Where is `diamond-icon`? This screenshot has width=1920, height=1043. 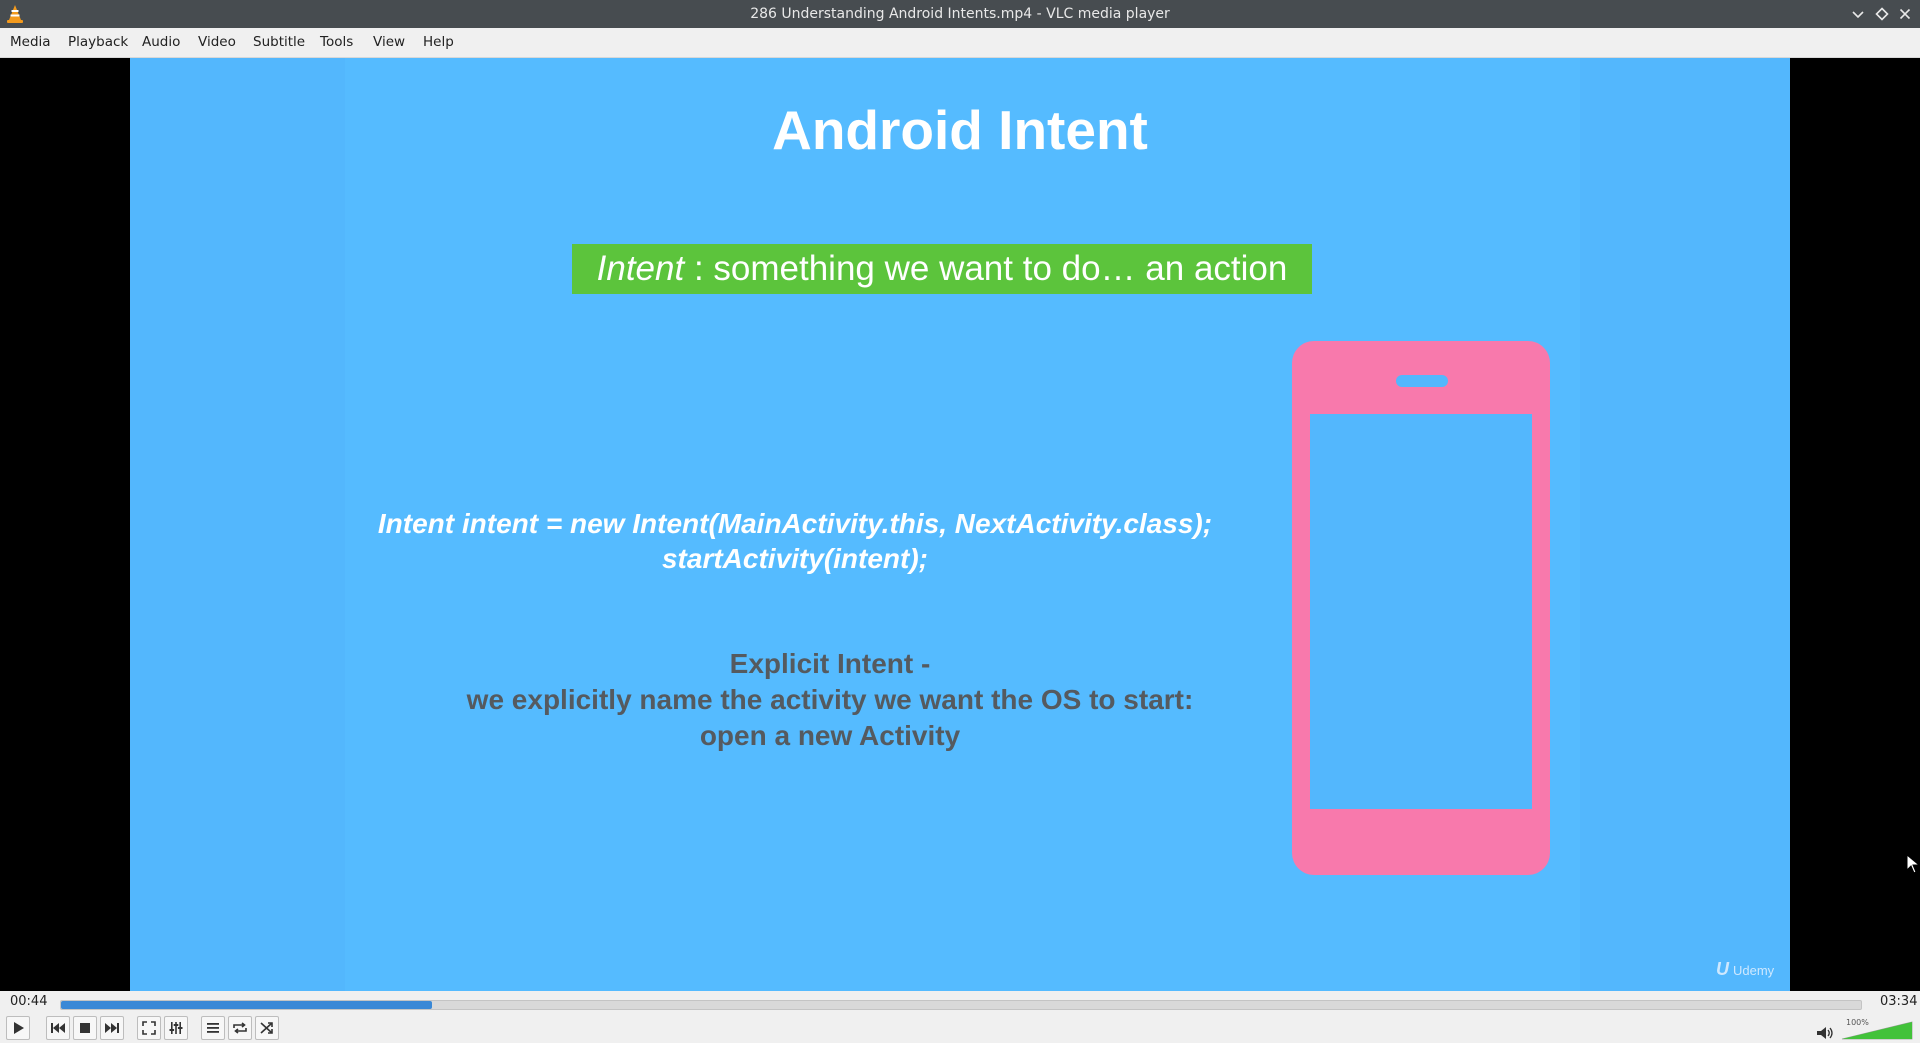 diamond-icon is located at coordinates (1882, 14).